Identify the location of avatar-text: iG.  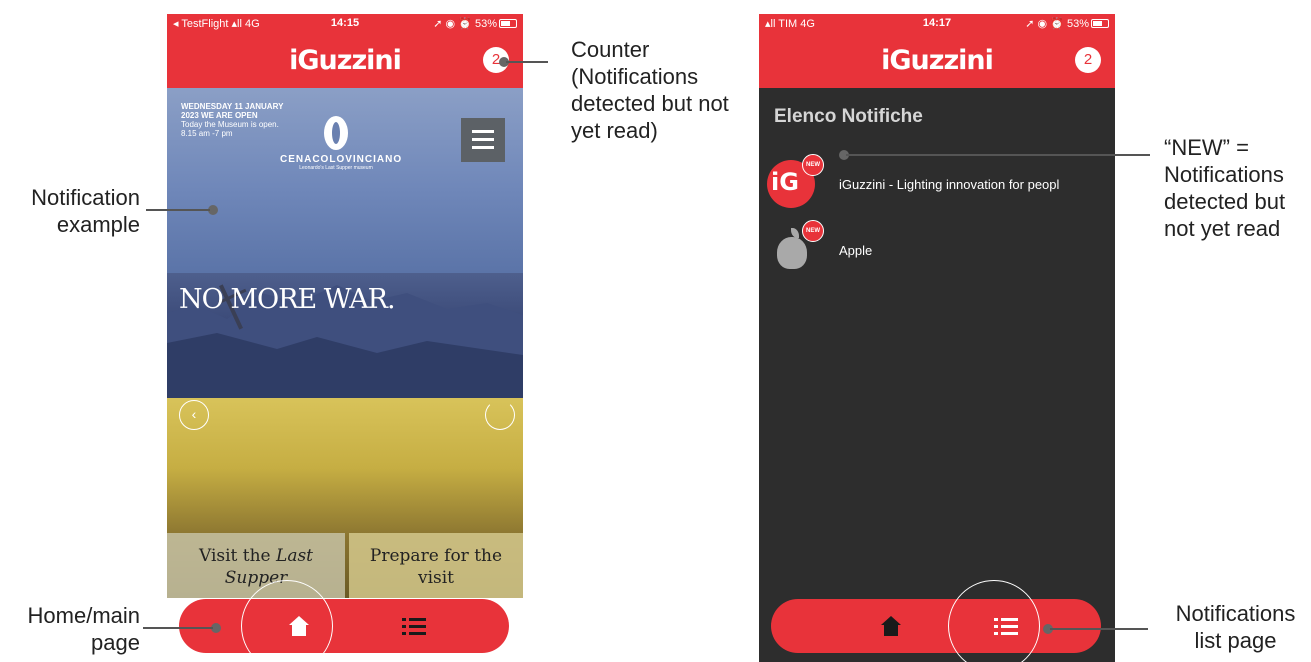
(785, 182).